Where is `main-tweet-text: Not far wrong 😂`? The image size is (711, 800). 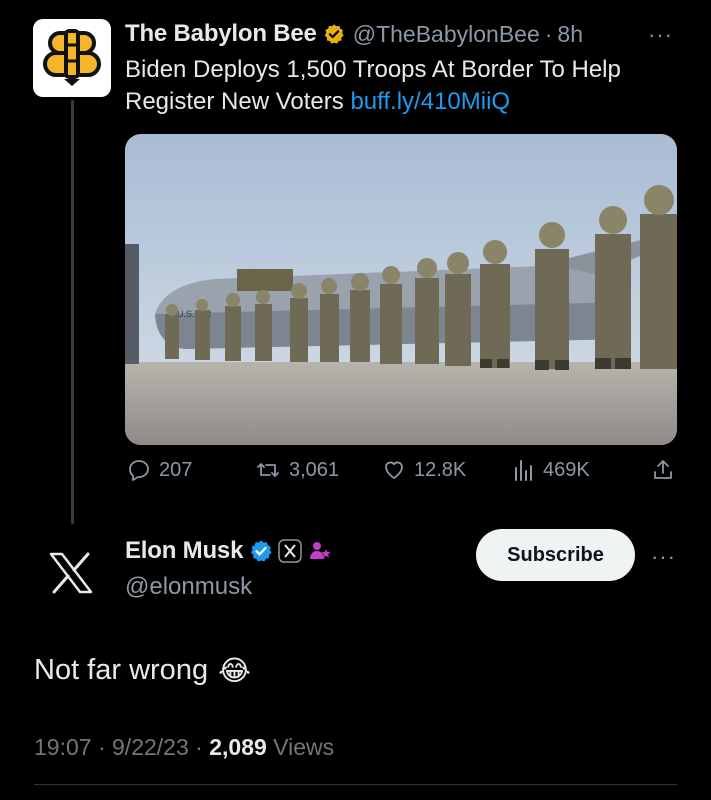
main-tweet-text: Not far wrong 😂 is located at coordinates (142, 670).